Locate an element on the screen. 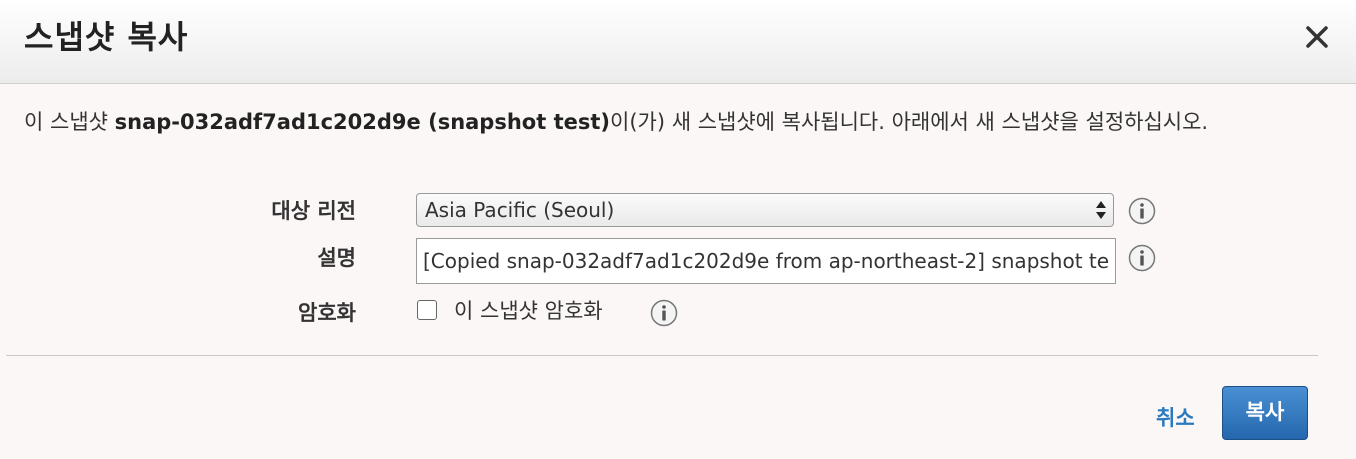 This screenshot has height=459, width=1356. description-prefix: 이 스냅샷 is located at coordinates (69, 122).